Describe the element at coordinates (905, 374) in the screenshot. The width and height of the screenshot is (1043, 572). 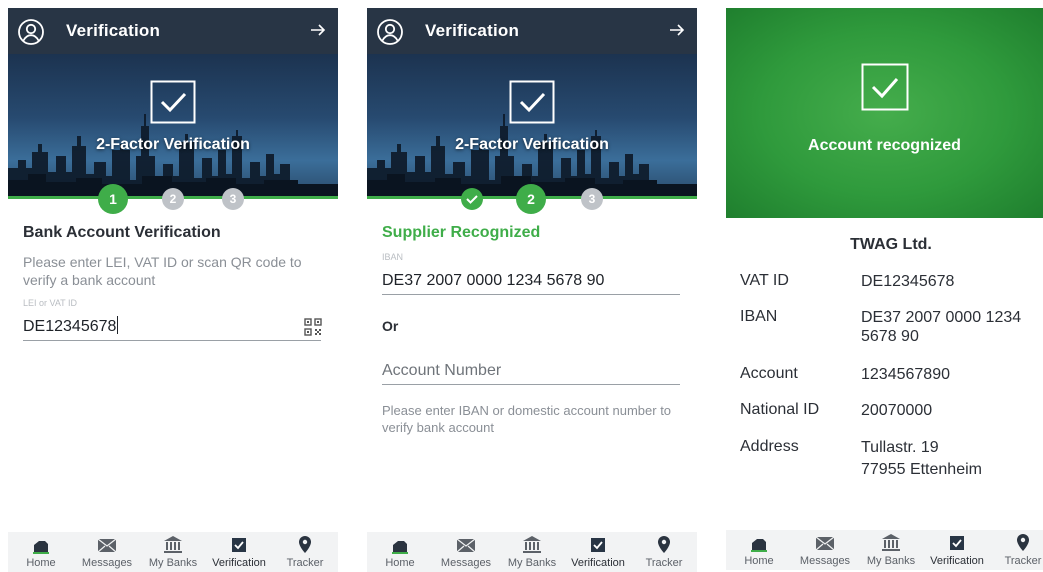
I see `account-value: 1234567890` at that location.